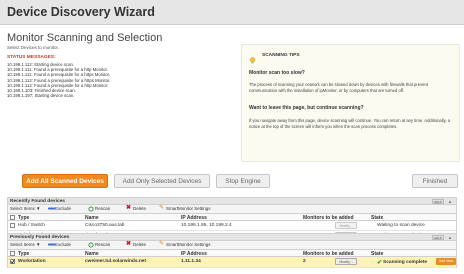  I want to click on checkmark-icon: ✔, so click(380, 262).